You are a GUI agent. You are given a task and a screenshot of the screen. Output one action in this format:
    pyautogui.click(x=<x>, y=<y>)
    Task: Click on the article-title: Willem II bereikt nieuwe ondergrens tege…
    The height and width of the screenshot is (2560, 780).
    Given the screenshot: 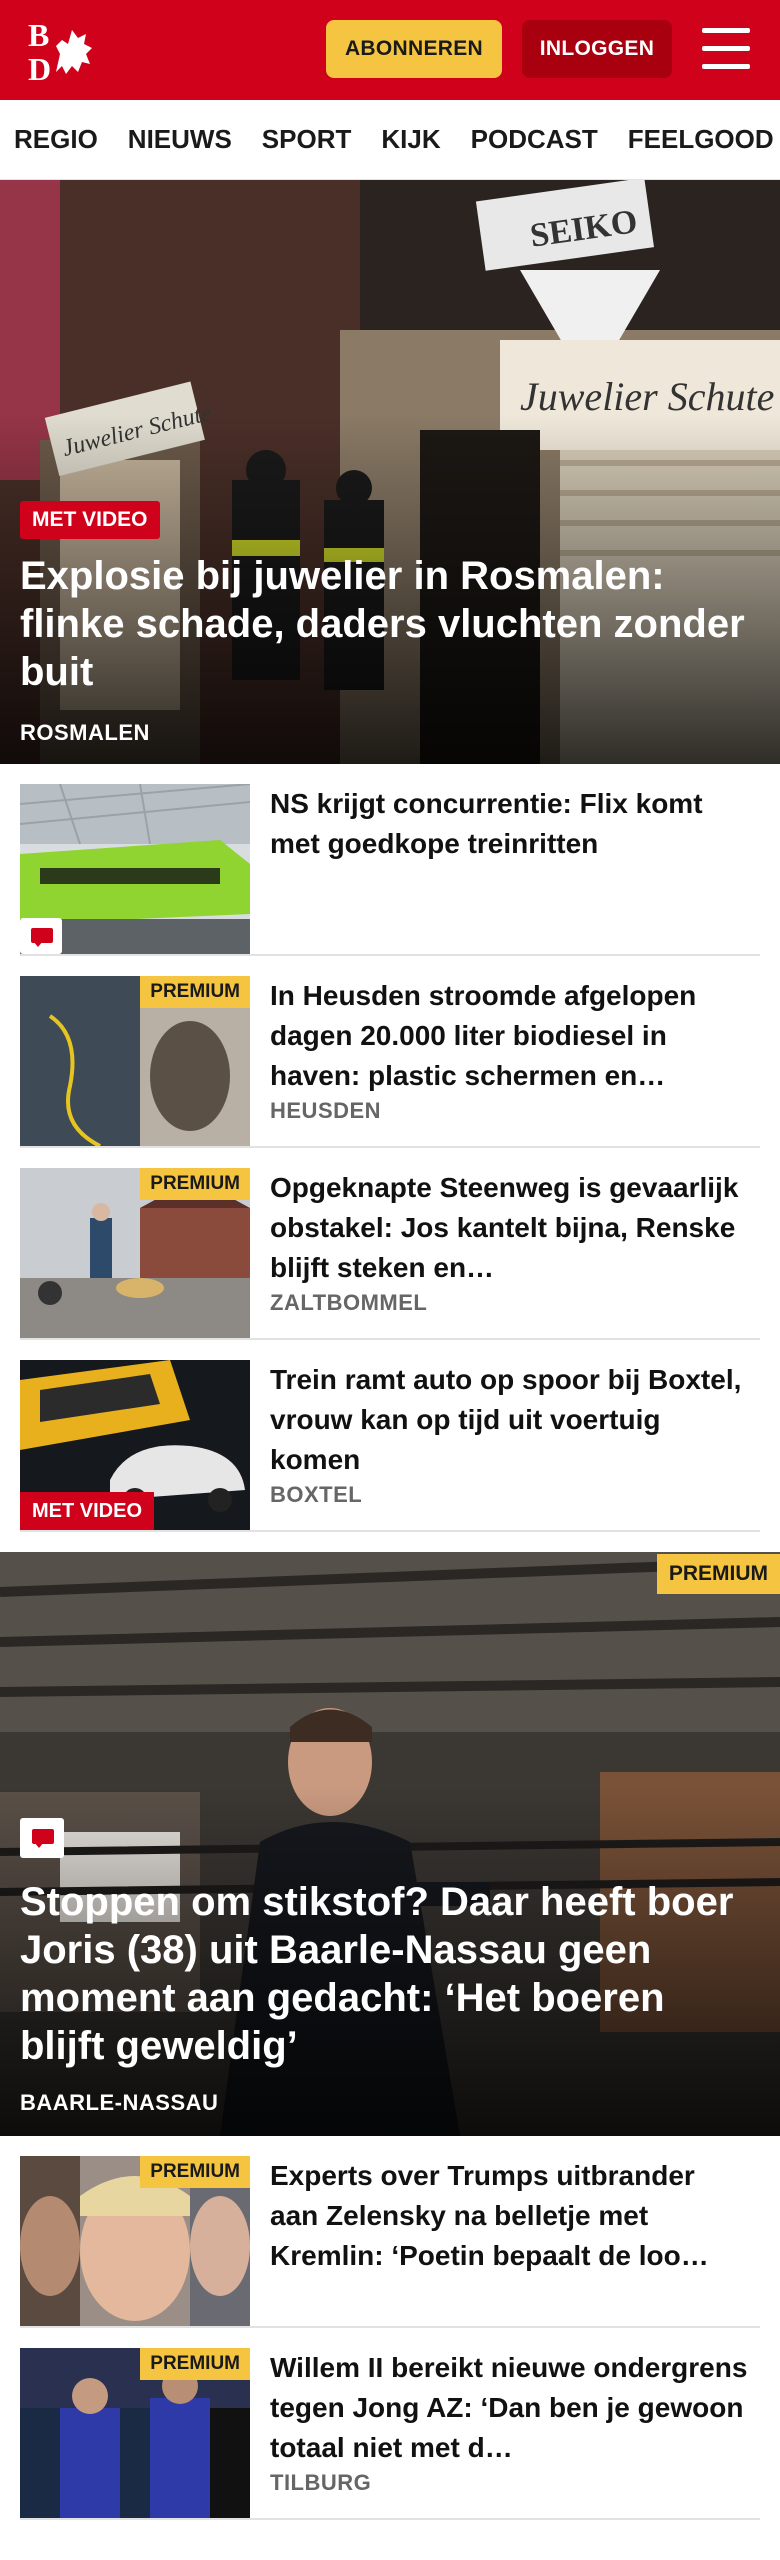 What is the action you would take?
    pyautogui.click(x=510, y=2408)
    